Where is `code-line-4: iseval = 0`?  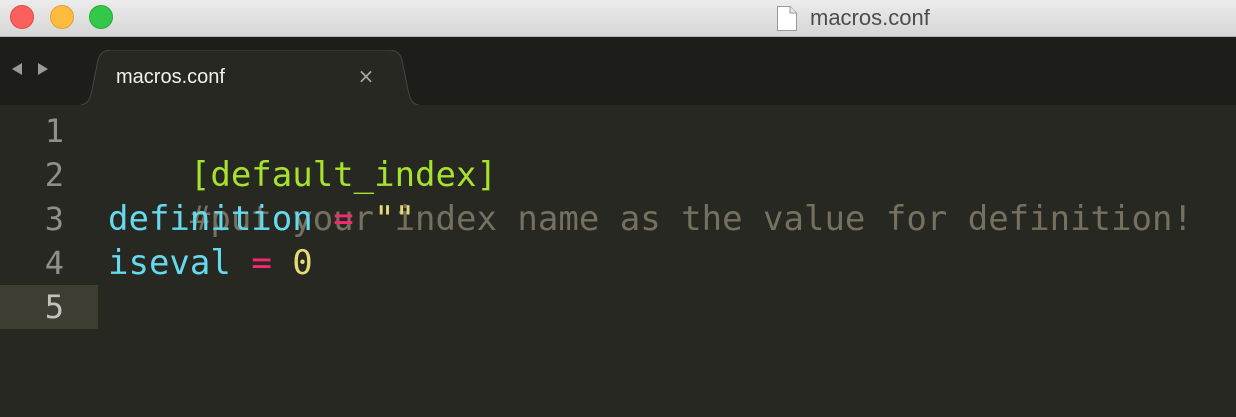
code-line-4: iseval = 0 is located at coordinates (210, 263).